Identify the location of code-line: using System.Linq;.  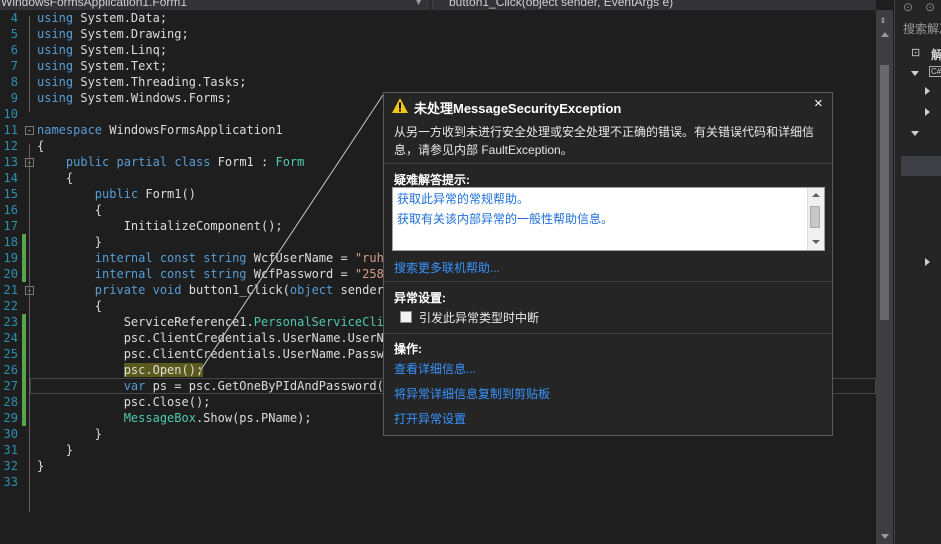
(102, 50).